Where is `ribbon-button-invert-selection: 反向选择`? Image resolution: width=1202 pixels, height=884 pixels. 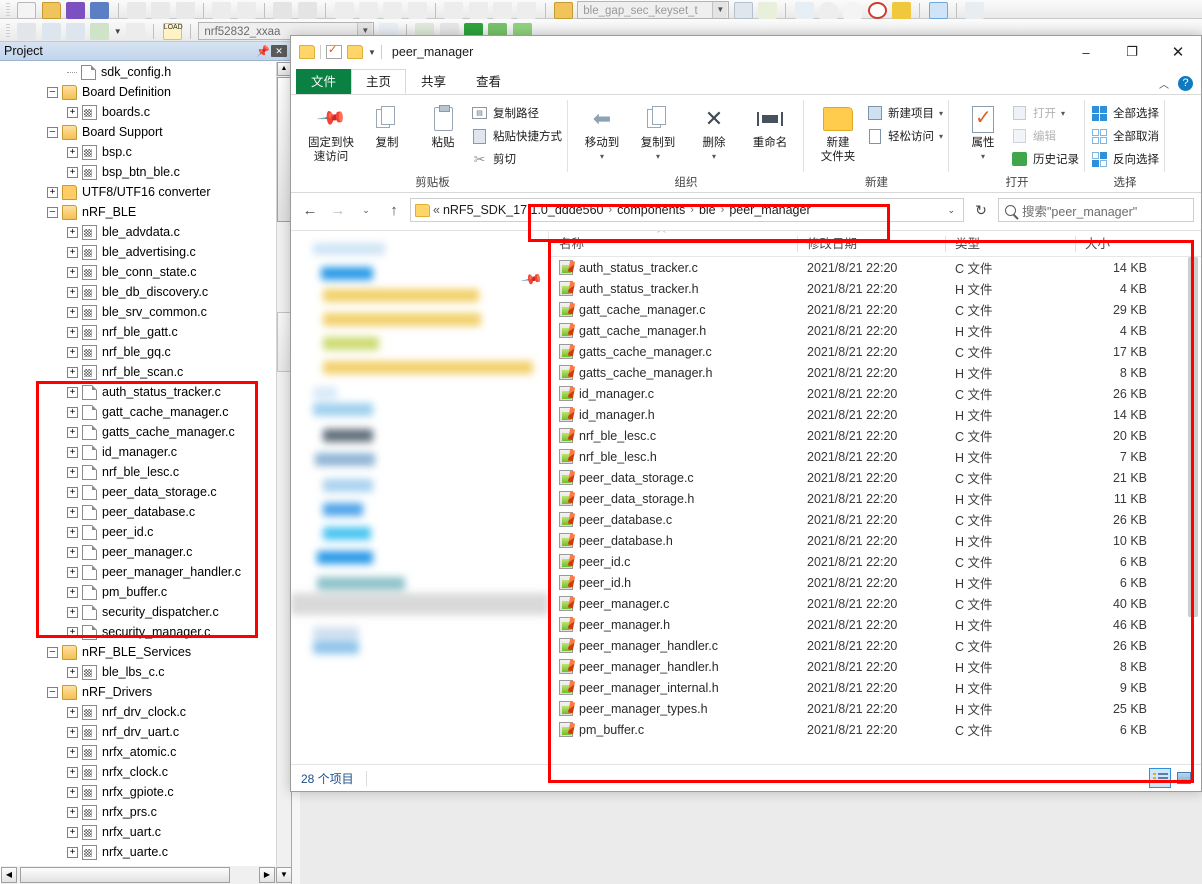
ribbon-button-invert-selection: 反向选择 is located at coordinates (1125, 159).